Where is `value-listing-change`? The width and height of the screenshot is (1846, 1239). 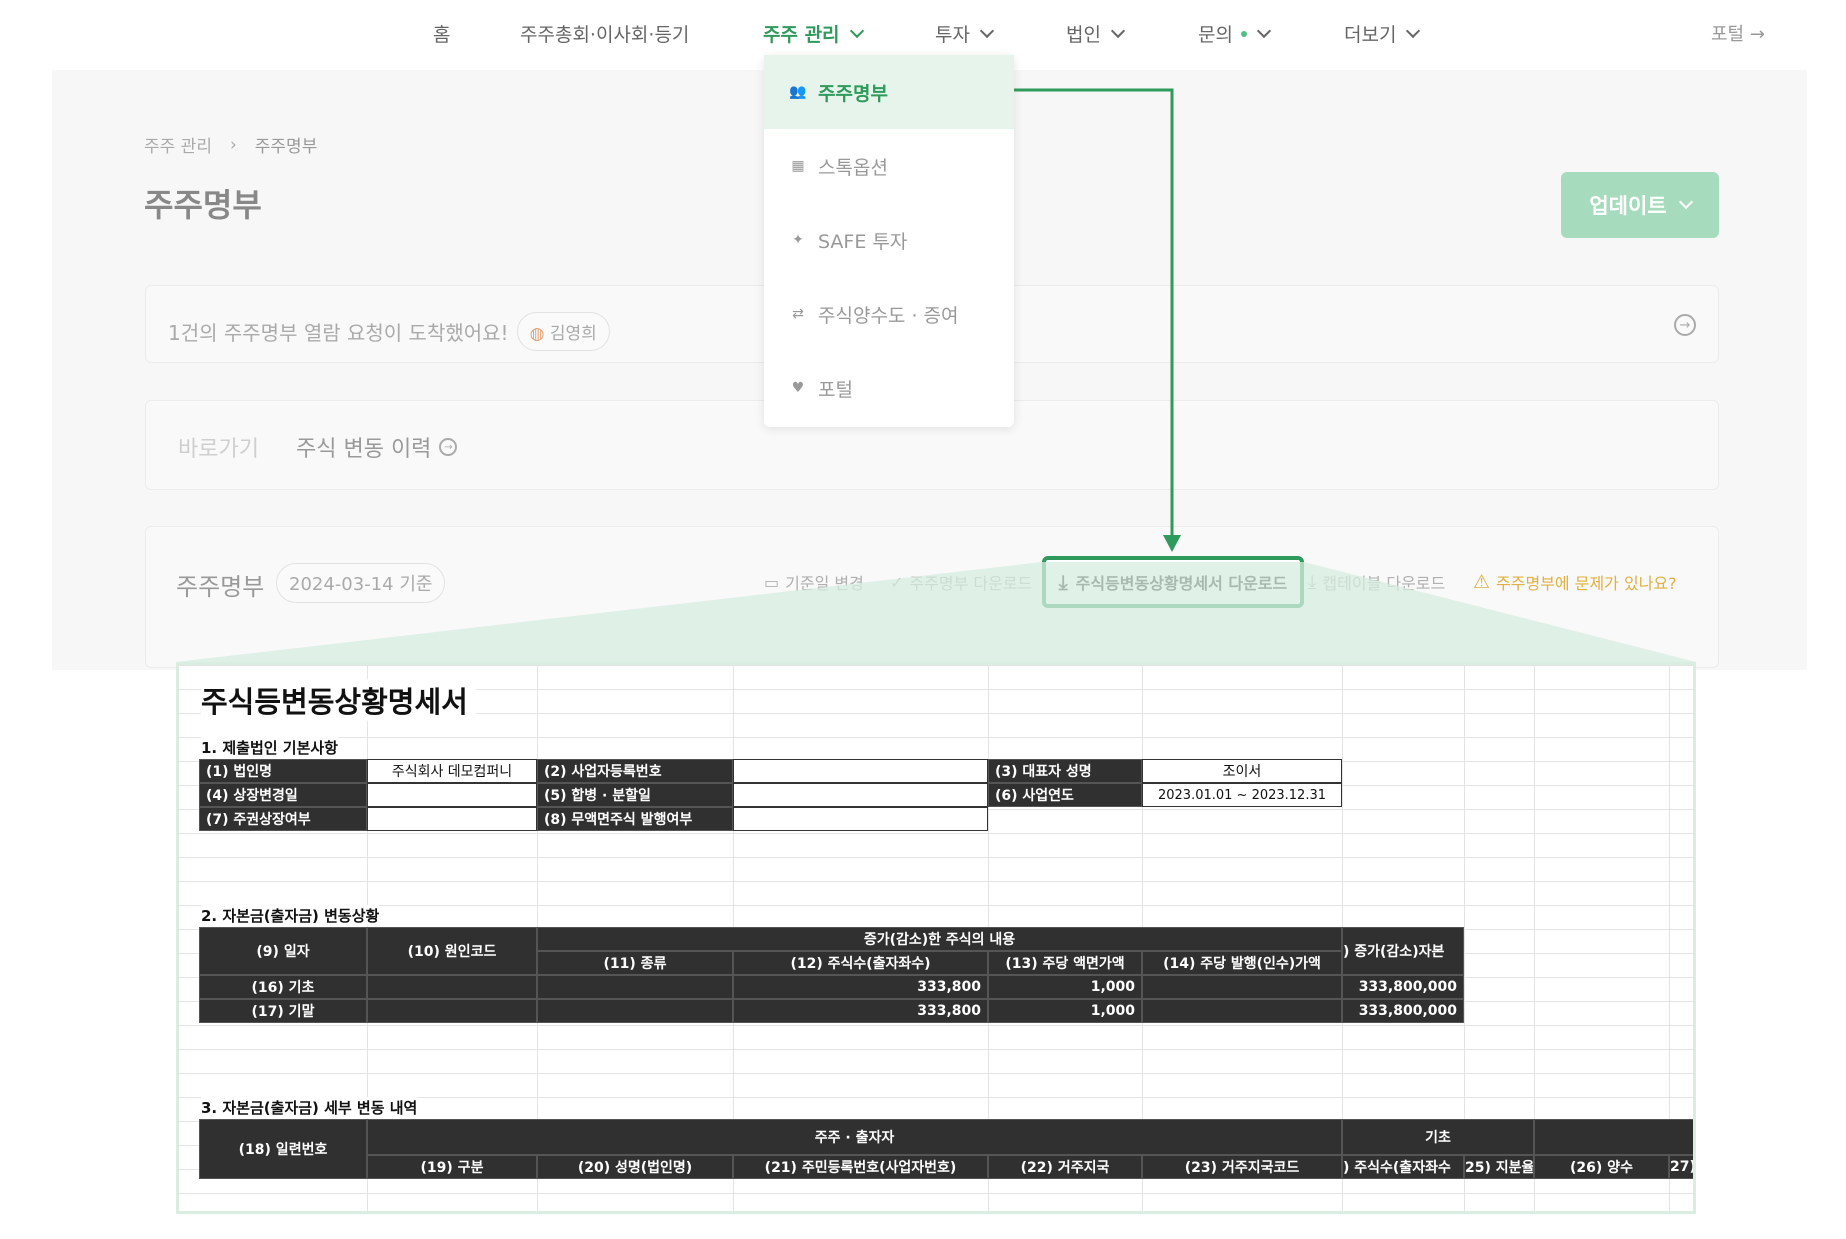 value-listing-change is located at coordinates (452, 795).